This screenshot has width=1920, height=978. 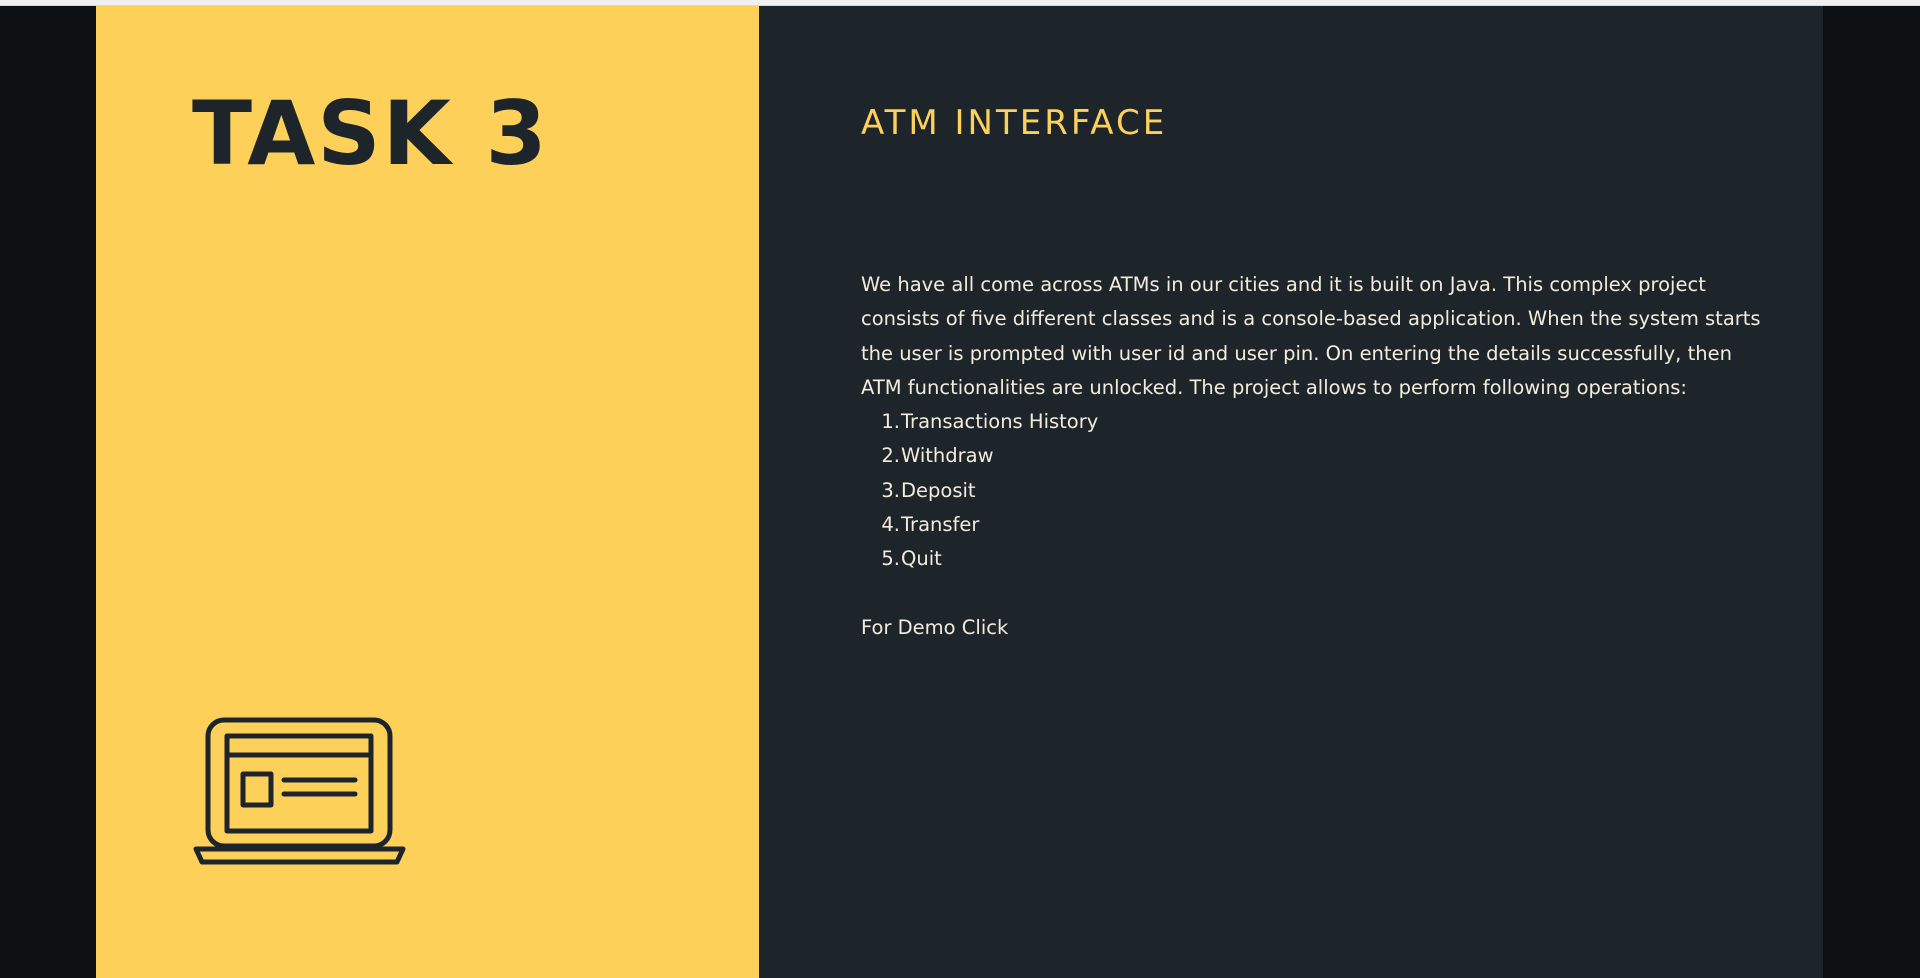 I want to click on operation-label: Withdraw, so click(x=947, y=456).